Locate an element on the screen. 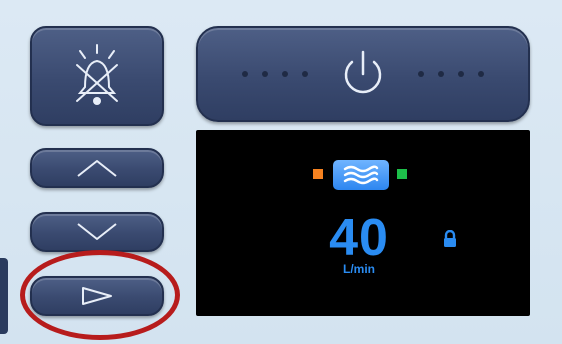 The width and height of the screenshot is (562, 344). power-icon is located at coordinates (363, 72).